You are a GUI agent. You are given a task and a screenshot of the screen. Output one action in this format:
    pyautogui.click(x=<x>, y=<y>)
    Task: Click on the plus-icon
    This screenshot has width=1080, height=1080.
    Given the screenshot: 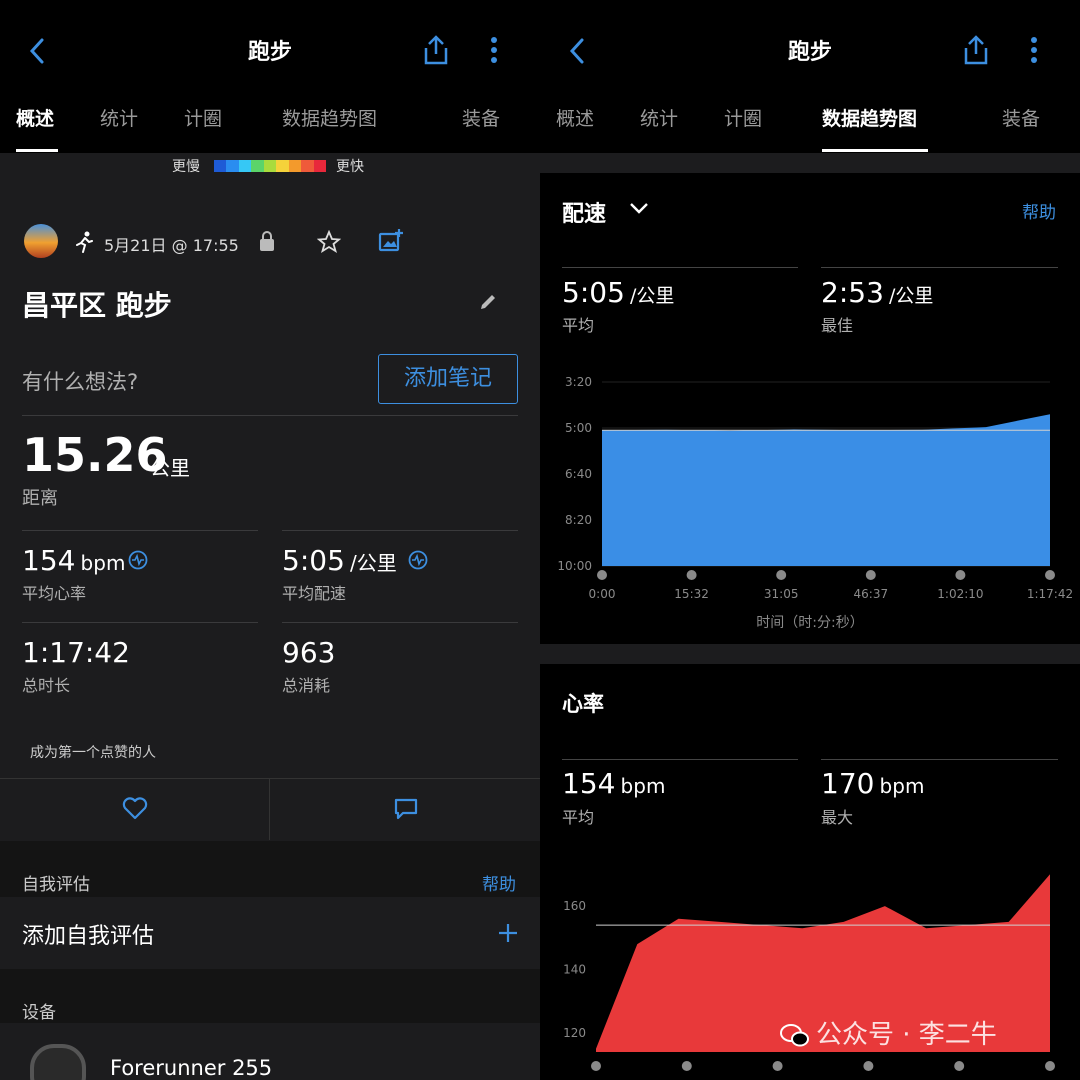 What is the action you would take?
    pyautogui.click(x=508, y=933)
    